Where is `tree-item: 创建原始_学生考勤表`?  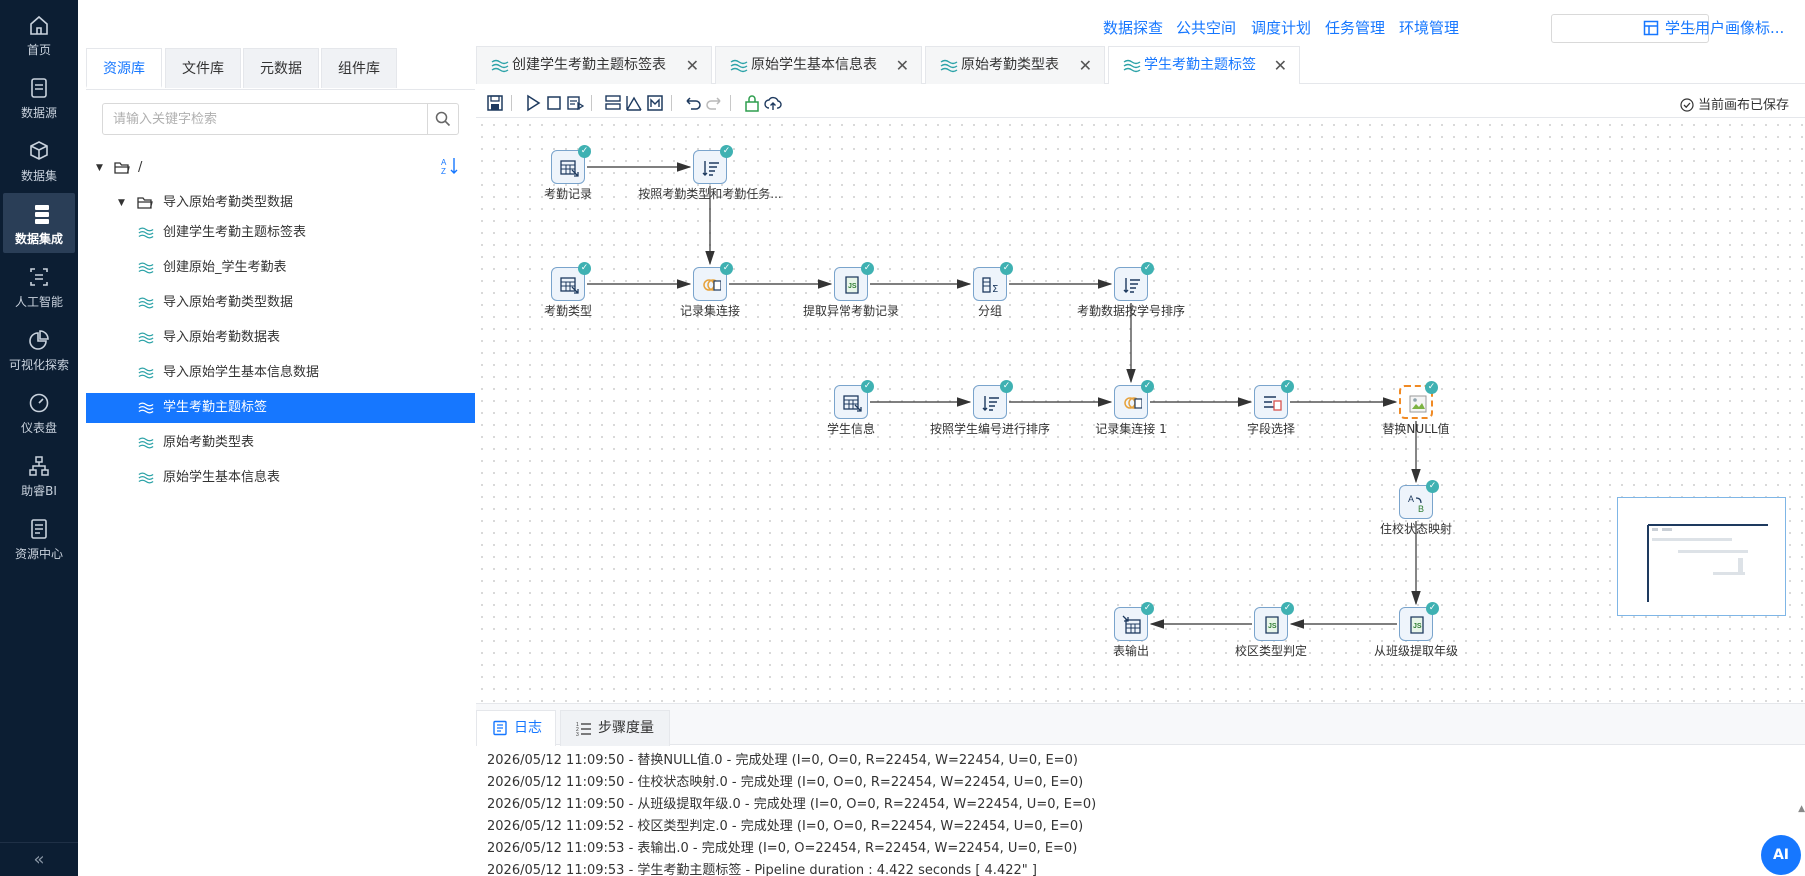 tree-item: 创建原始_学生考勤表 is located at coordinates (280, 268).